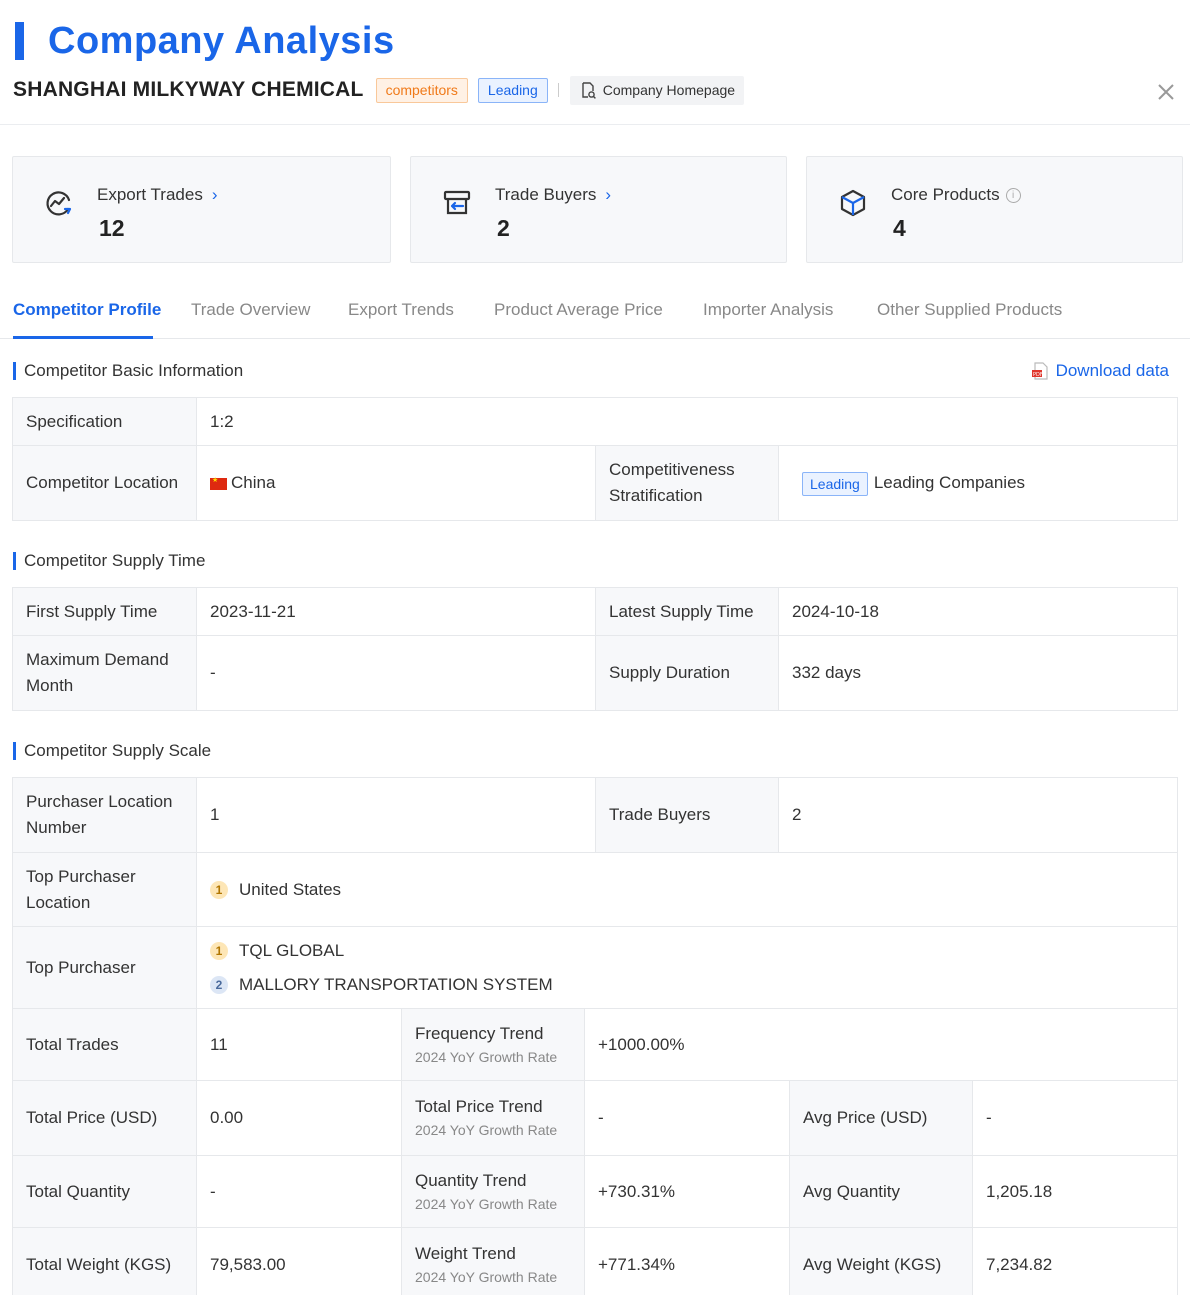 The image size is (1190, 1295). I want to click on download-data-button: PDF Download data, so click(1099, 371).